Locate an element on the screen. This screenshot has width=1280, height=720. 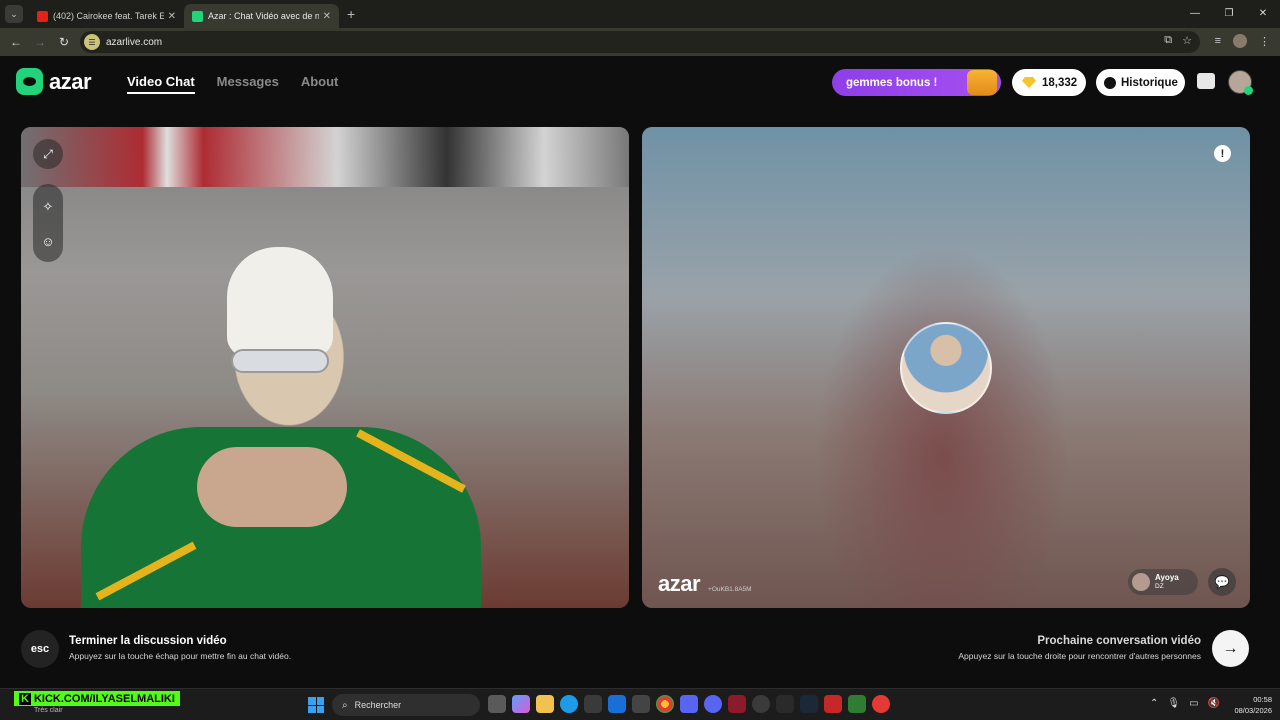
system-tray: ⌃ 🎙 ▭ 🔇 is located at coordinates (1185, 703).